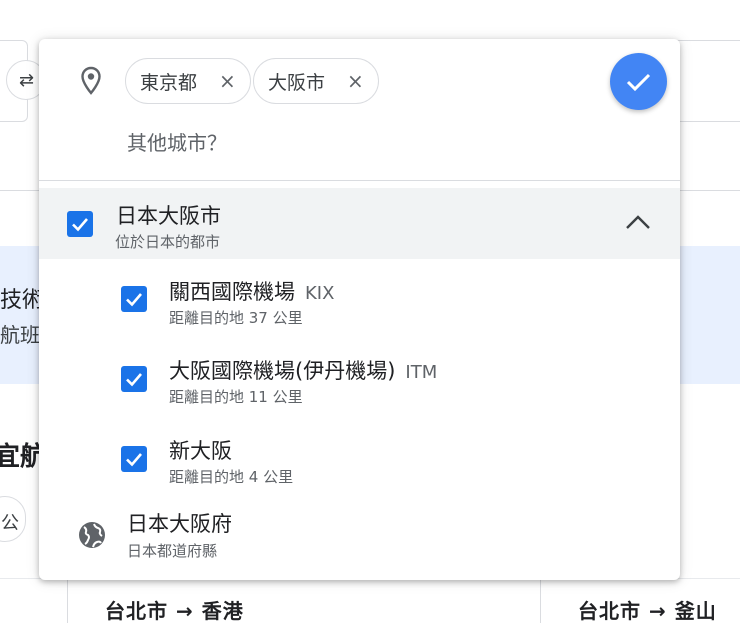 The height and width of the screenshot is (623, 740). I want to click on selected-chip-tokyo: 東京都 ×, so click(188, 81).